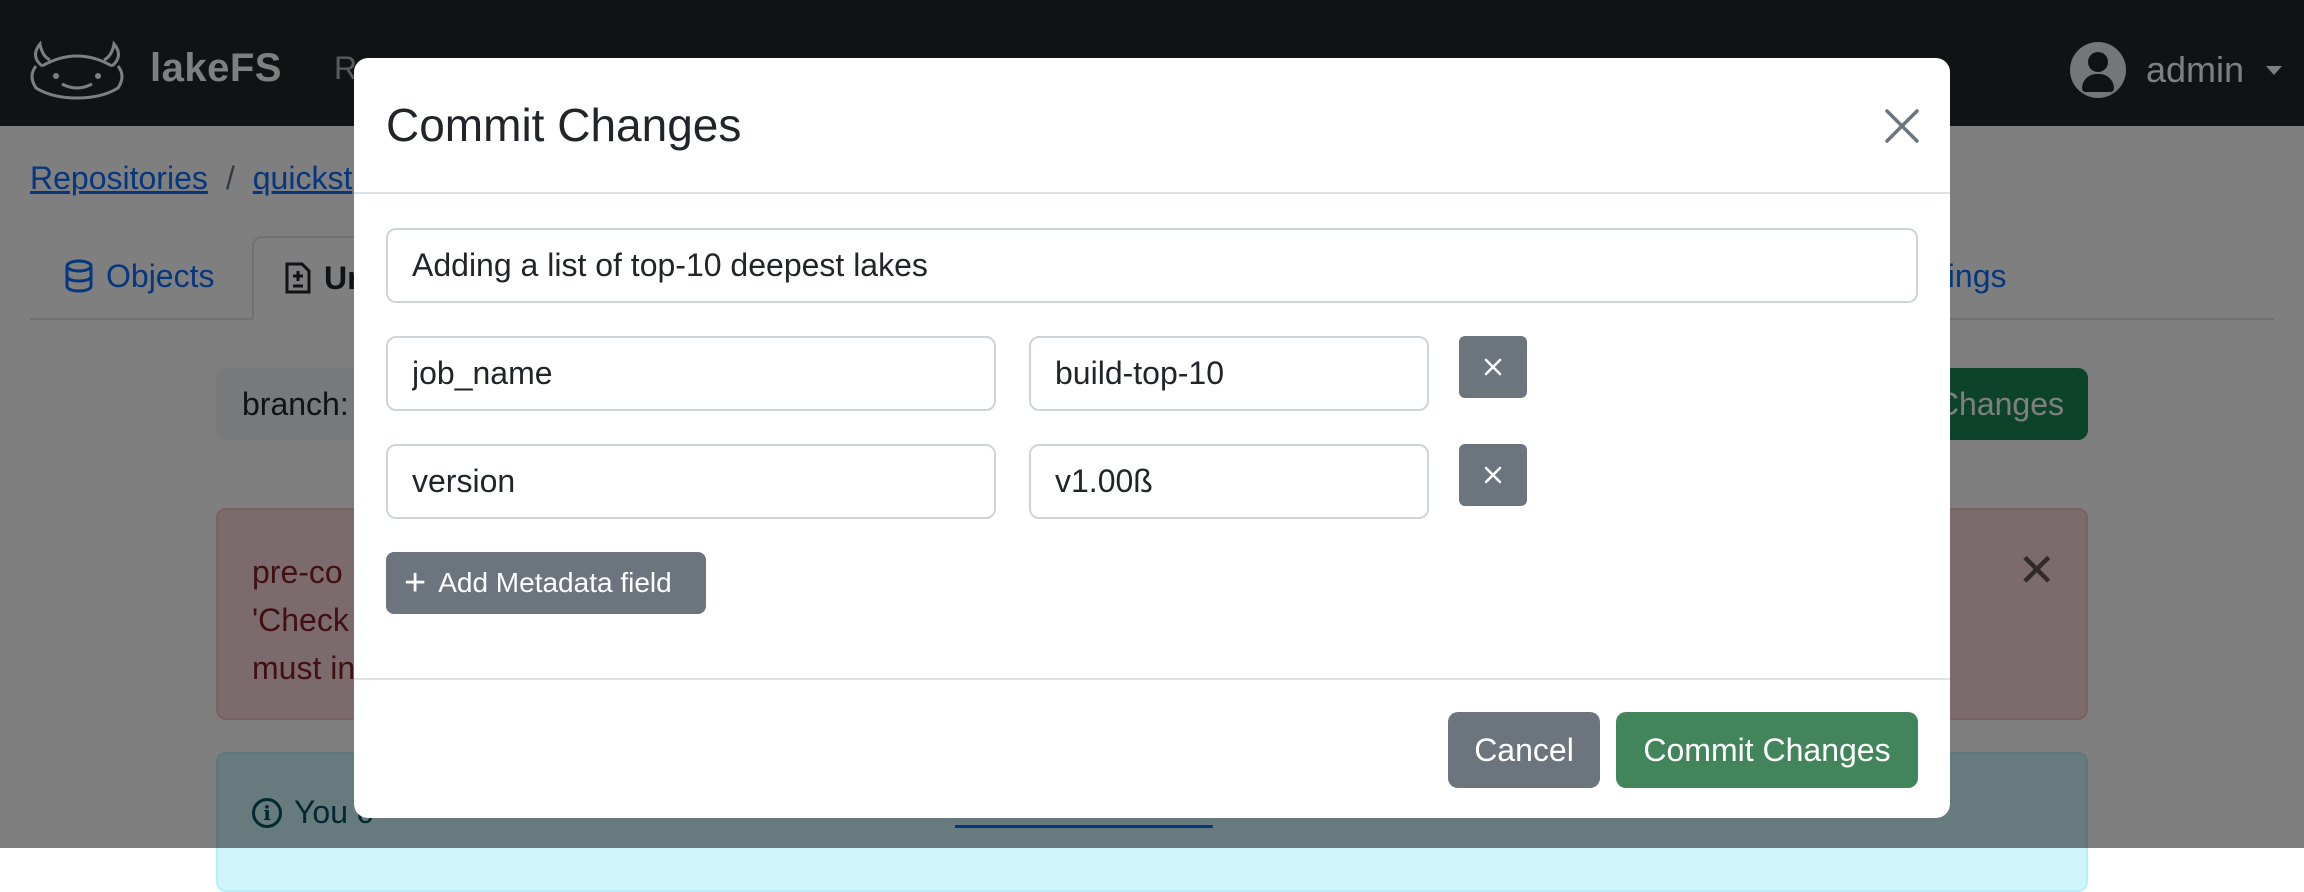 The width and height of the screenshot is (2304, 892). I want to click on modal-title: Commit Changes, so click(564, 125).